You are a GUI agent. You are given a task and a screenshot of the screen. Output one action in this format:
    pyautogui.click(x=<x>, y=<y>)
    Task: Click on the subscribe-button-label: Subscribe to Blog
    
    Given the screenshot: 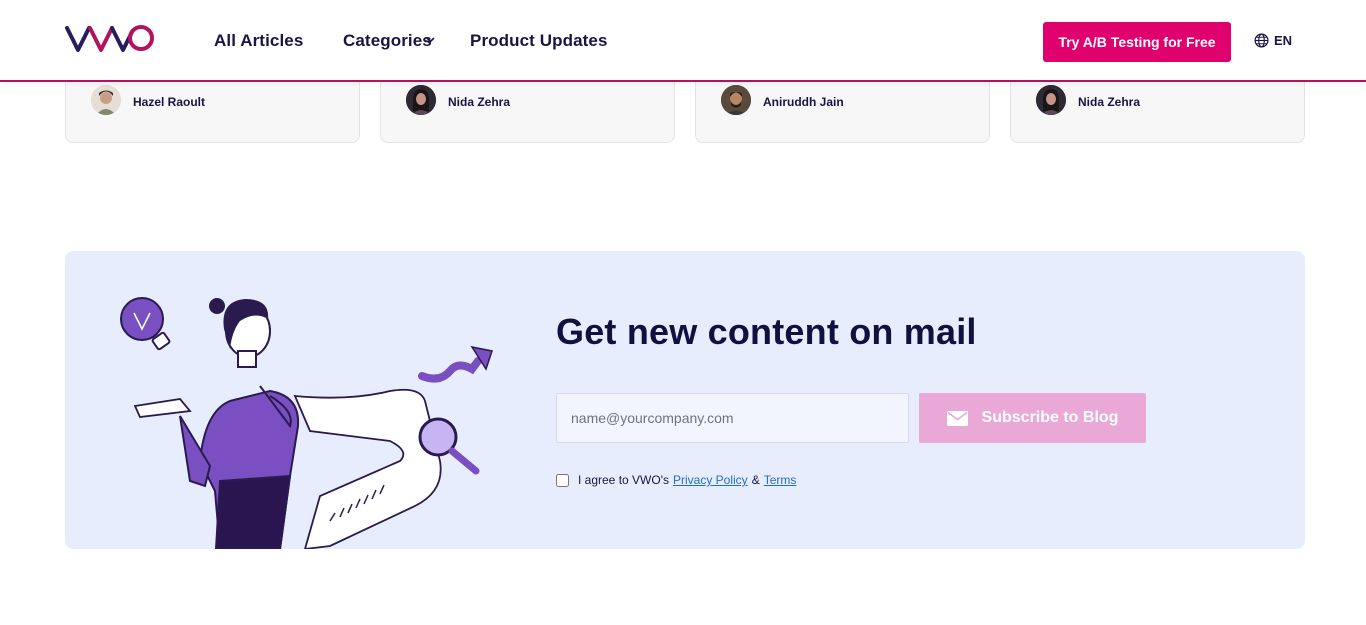 What is the action you would take?
    pyautogui.click(x=1050, y=417)
    